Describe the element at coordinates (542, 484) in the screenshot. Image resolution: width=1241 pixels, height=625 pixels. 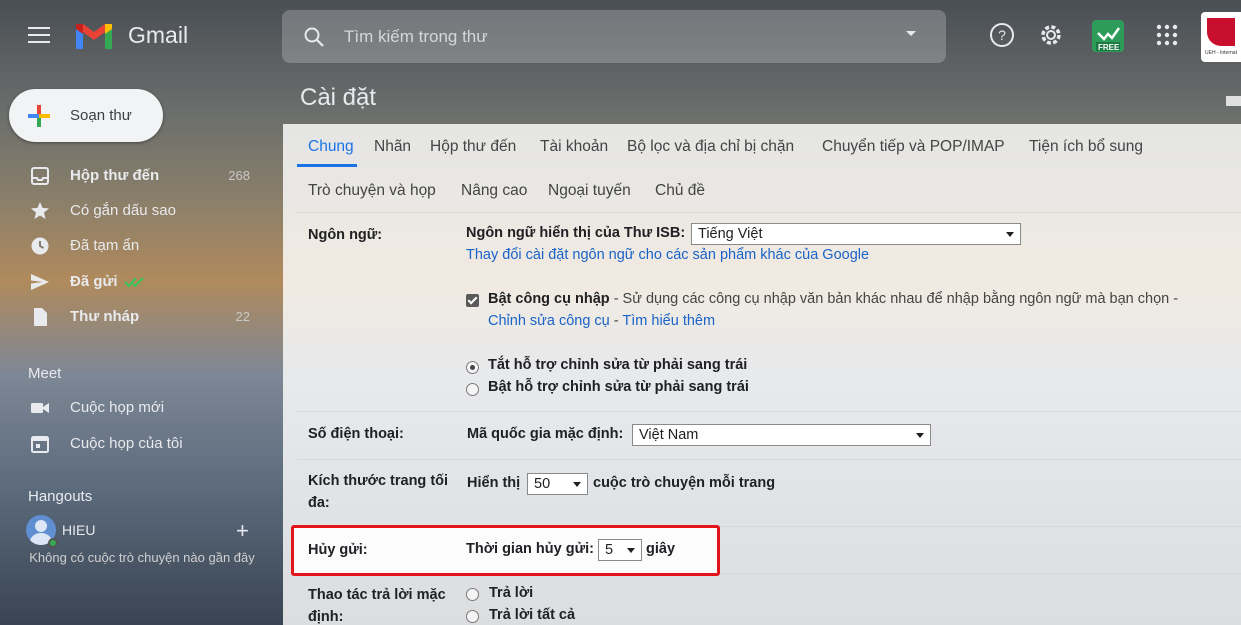
I see `page-size-value: 50` at that location.